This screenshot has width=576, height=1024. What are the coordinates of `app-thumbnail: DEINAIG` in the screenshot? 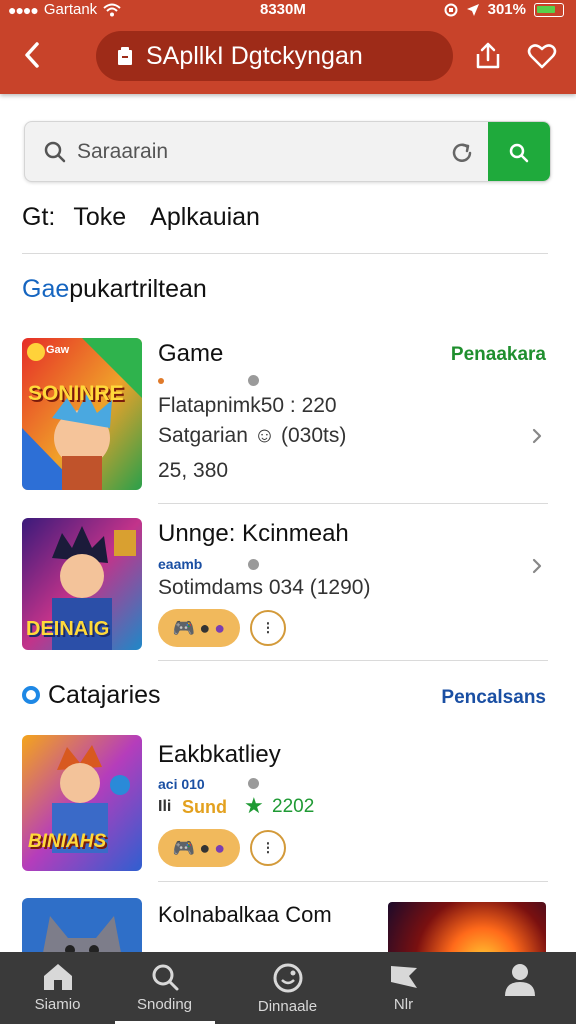 It's located at (82, 584).